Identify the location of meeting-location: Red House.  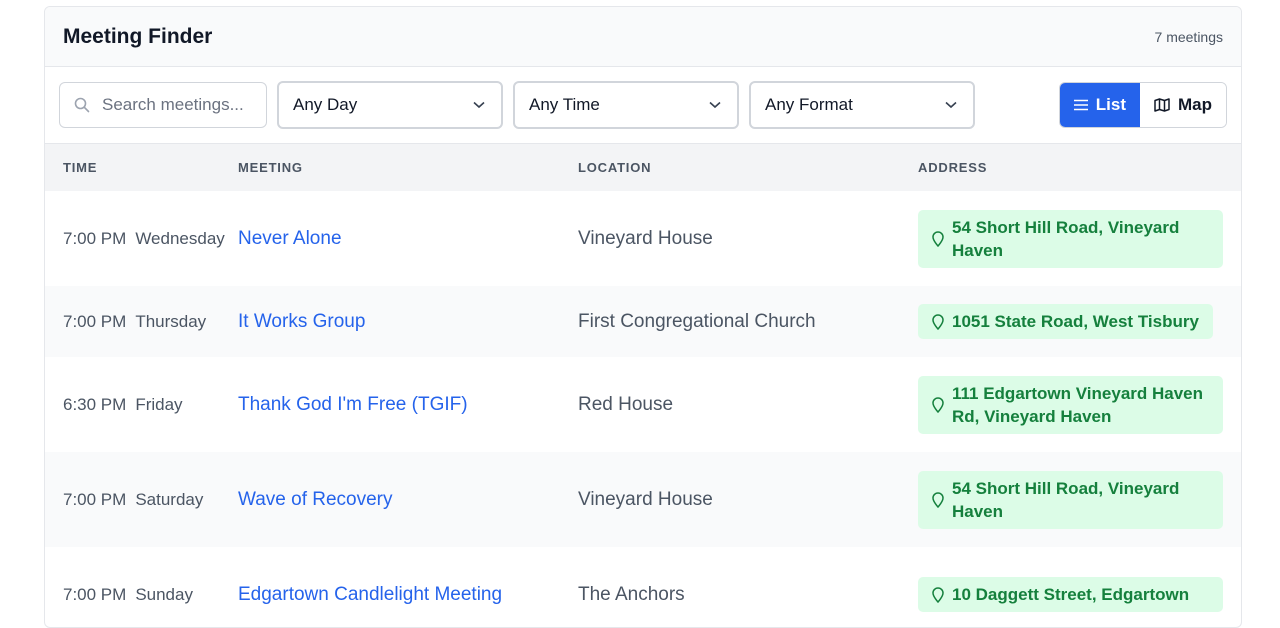
(626, 404).